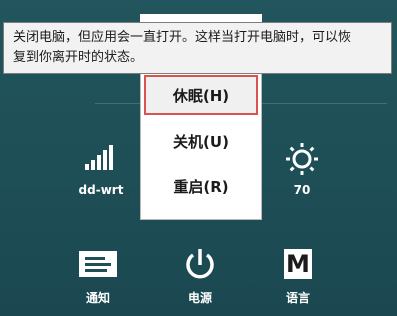 The width and height of the screenshot is (397, 316). What do you see at coordinates (99, 157) in the screenshot?
I see `wifi-signal-icon` at bounding box center [99, 157].